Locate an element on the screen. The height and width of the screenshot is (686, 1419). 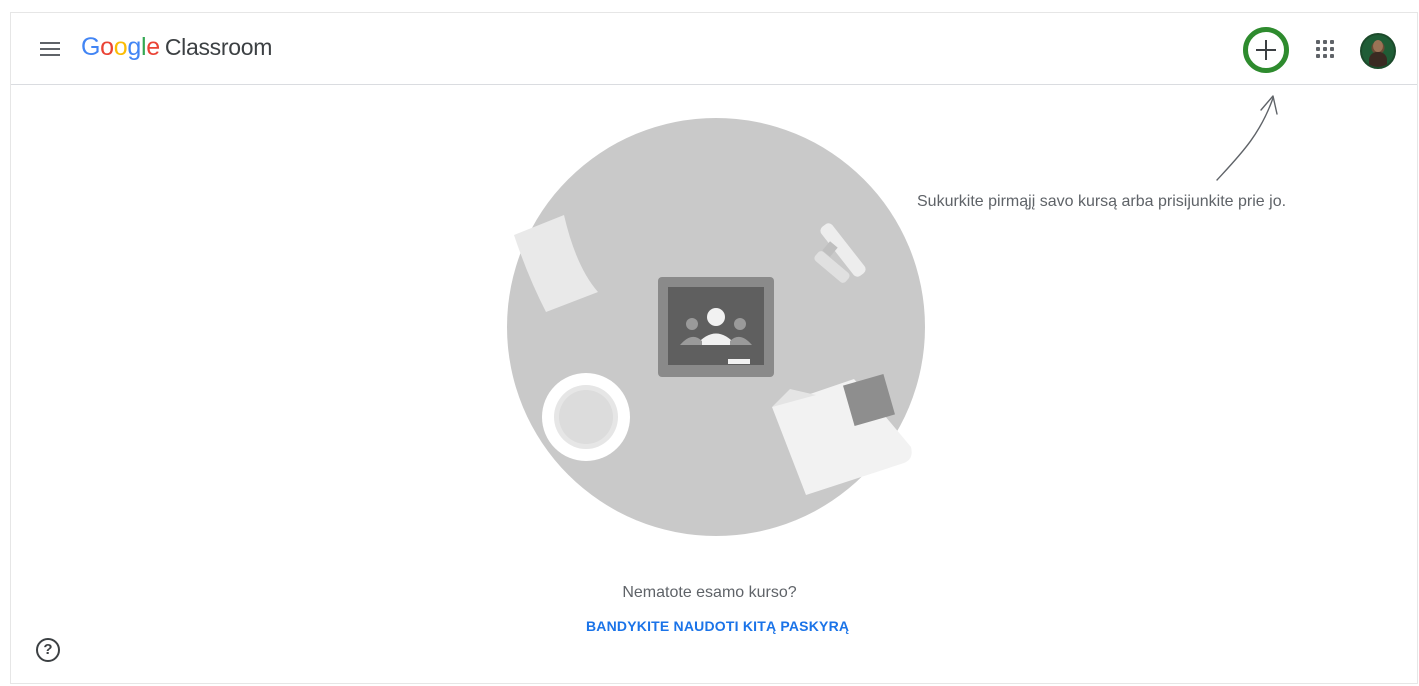
hint-arrow-icon is located at coordinates (1247, 138).